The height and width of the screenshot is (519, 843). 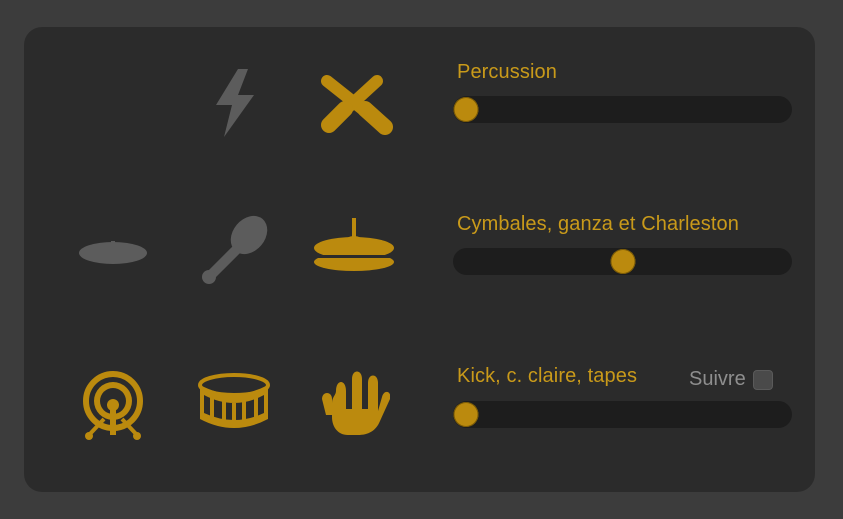 What do you see at coordinates (622, 414) in the screenshot?
I see `kick-snare-claps-slider` at bounding box center [622, 414].